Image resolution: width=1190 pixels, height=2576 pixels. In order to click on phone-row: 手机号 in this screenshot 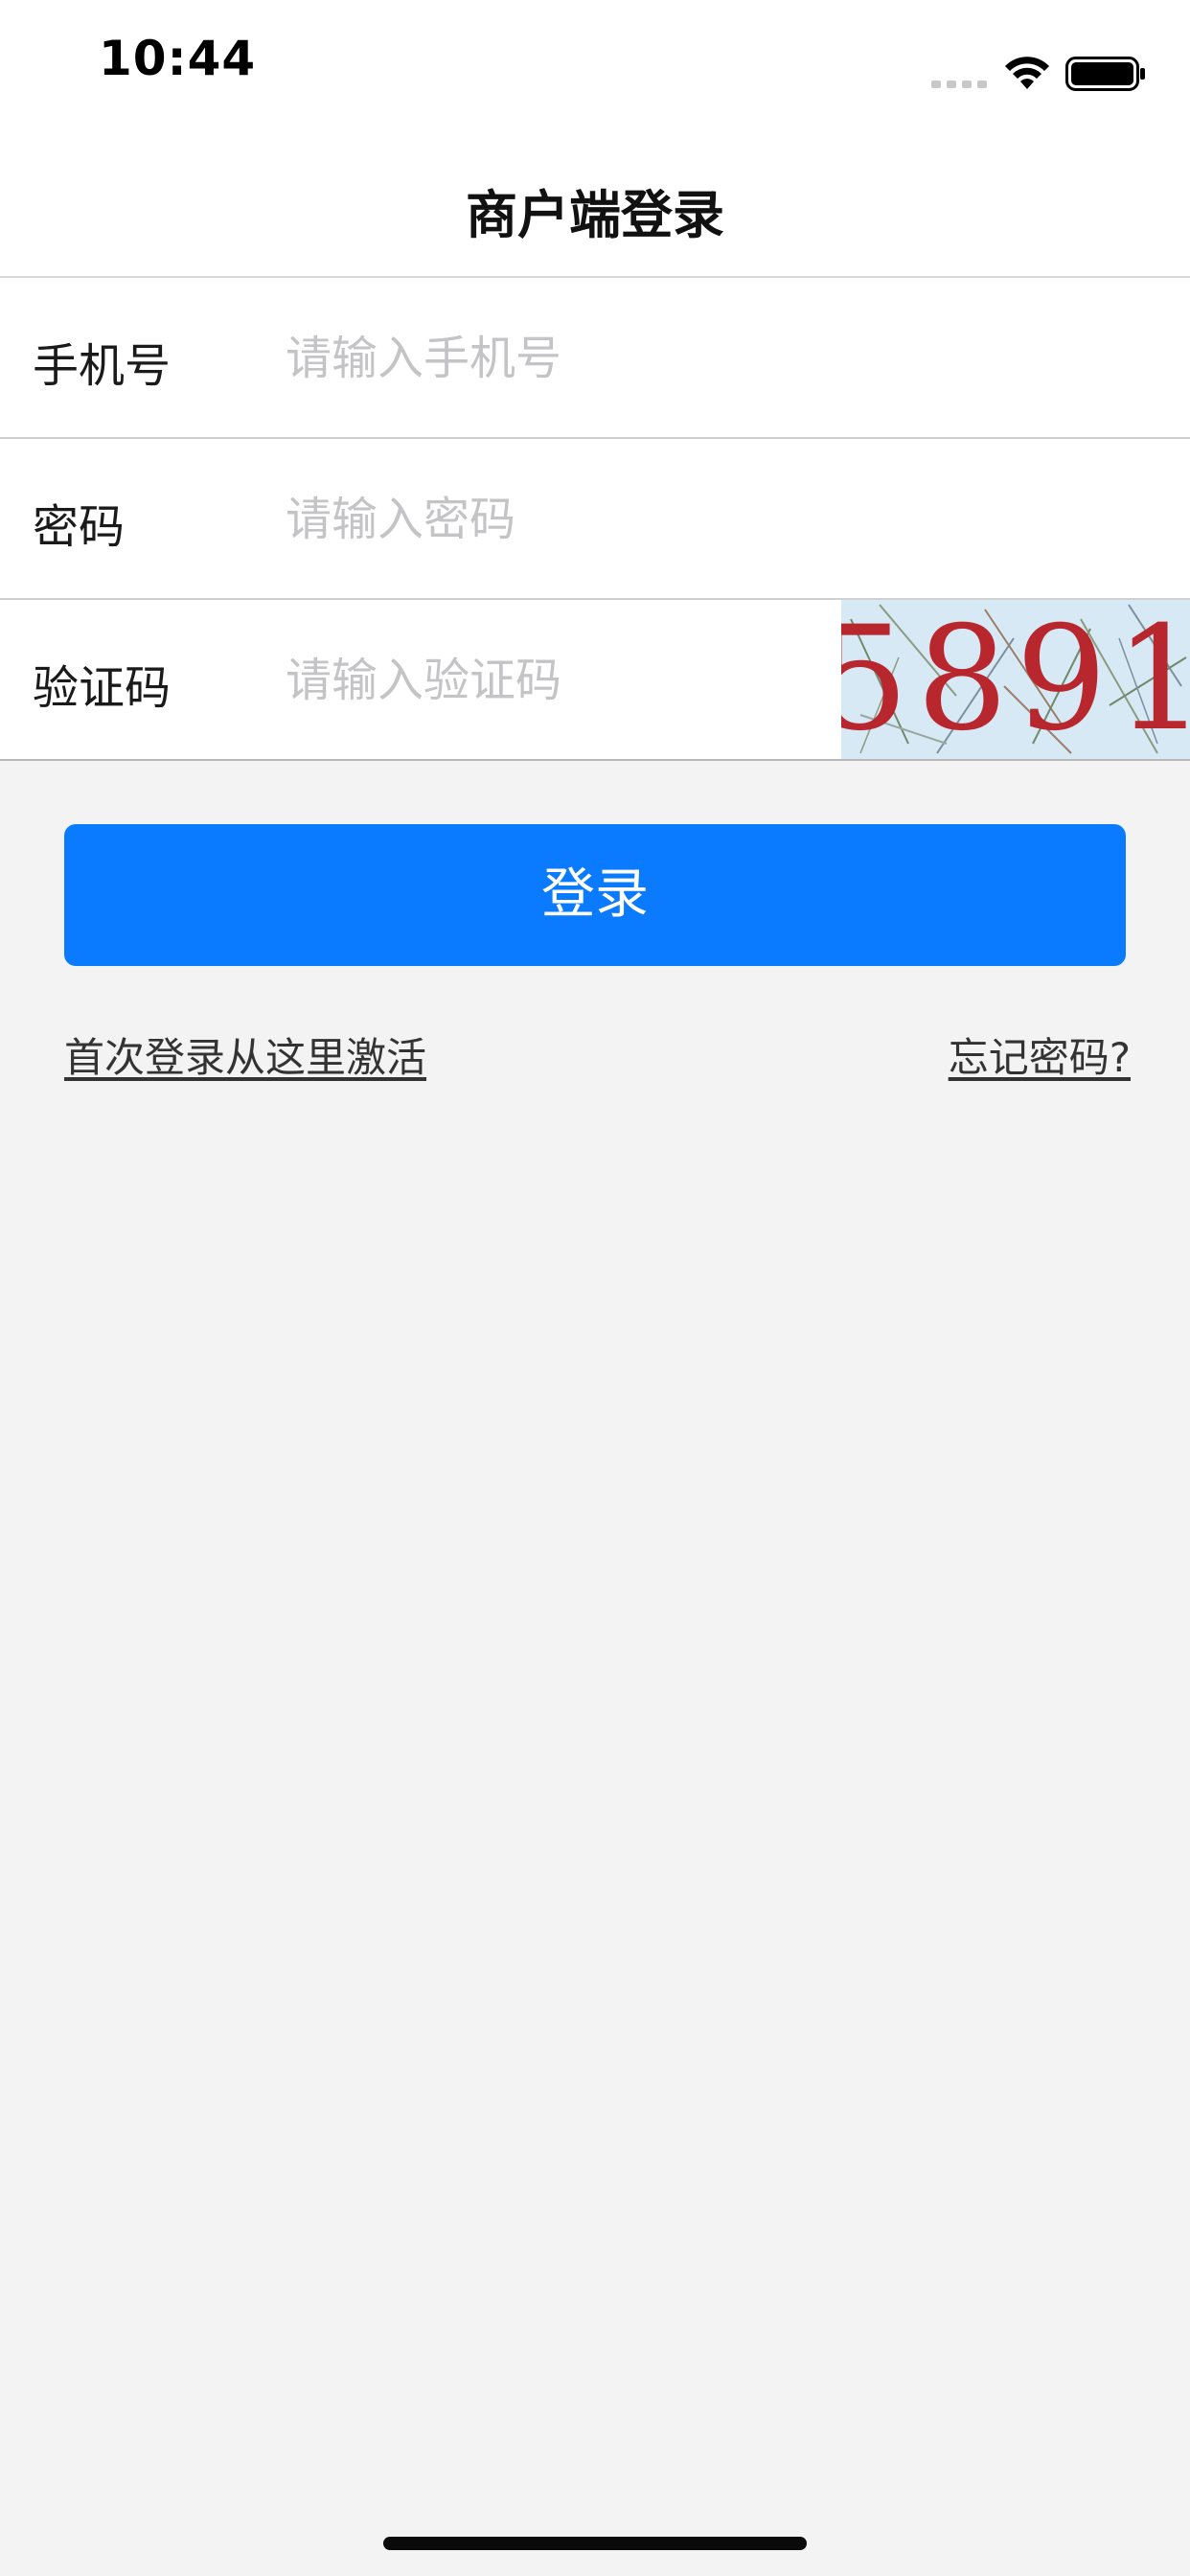, I will do `click(595, 358)`.